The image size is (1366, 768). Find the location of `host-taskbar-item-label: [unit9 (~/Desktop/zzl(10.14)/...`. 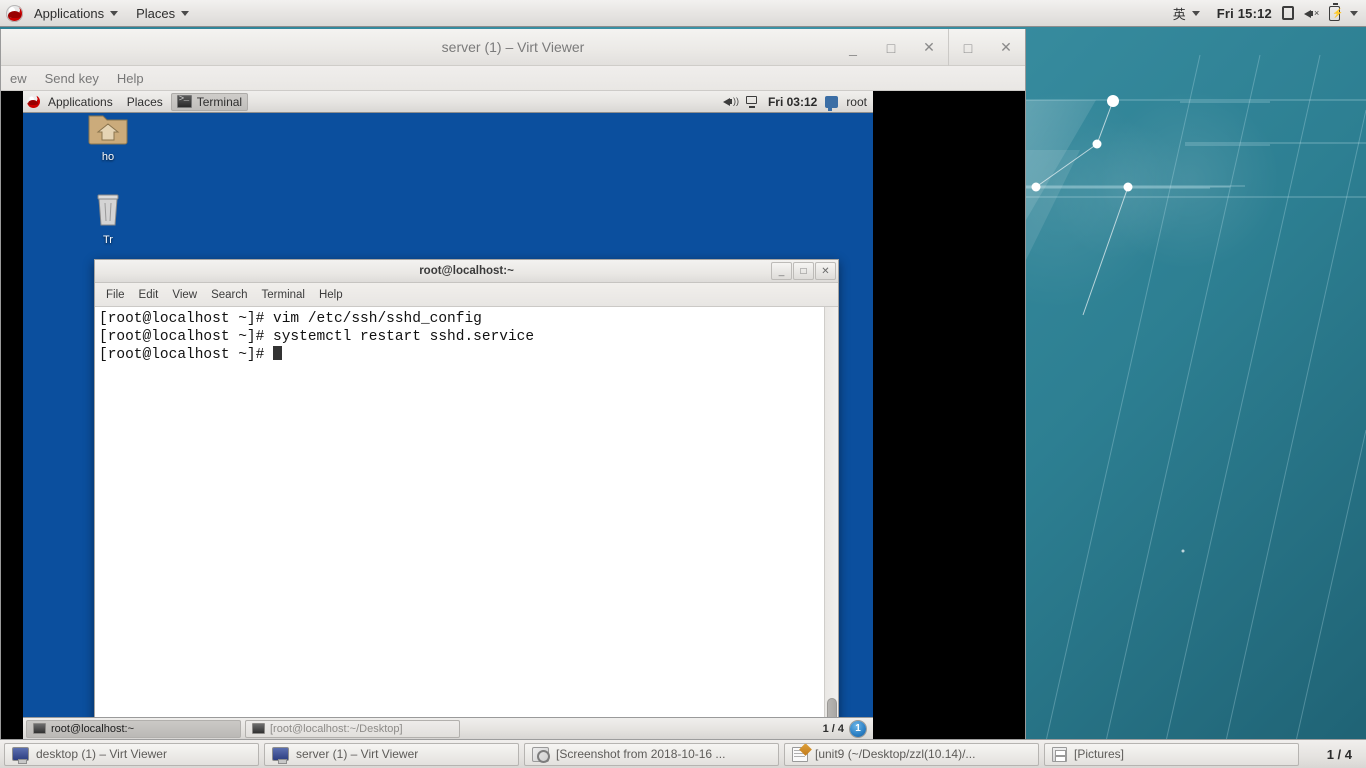

host-taskbar-item-label: [unit9 (~/Desktop/zzl(10.14)/... is located at coordinates (895, 754).